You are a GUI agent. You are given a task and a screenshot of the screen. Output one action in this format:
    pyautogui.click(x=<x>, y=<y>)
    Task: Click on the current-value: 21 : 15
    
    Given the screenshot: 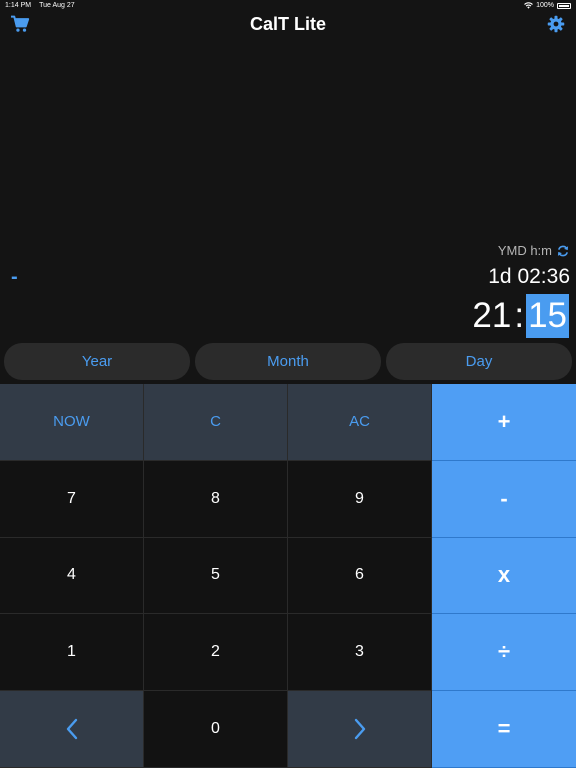 What is the action you would take?
    pyautogui.click(x=520, y=316)
    